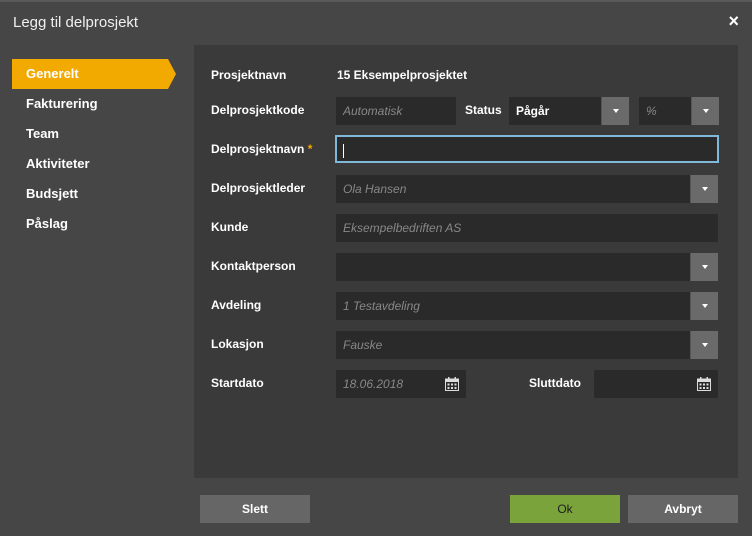 The image size is (752, 536). Describe the element at coordinates (76, 22) in the screenshot. I see `dialog-title: Legg til delprosjekt` at that location.